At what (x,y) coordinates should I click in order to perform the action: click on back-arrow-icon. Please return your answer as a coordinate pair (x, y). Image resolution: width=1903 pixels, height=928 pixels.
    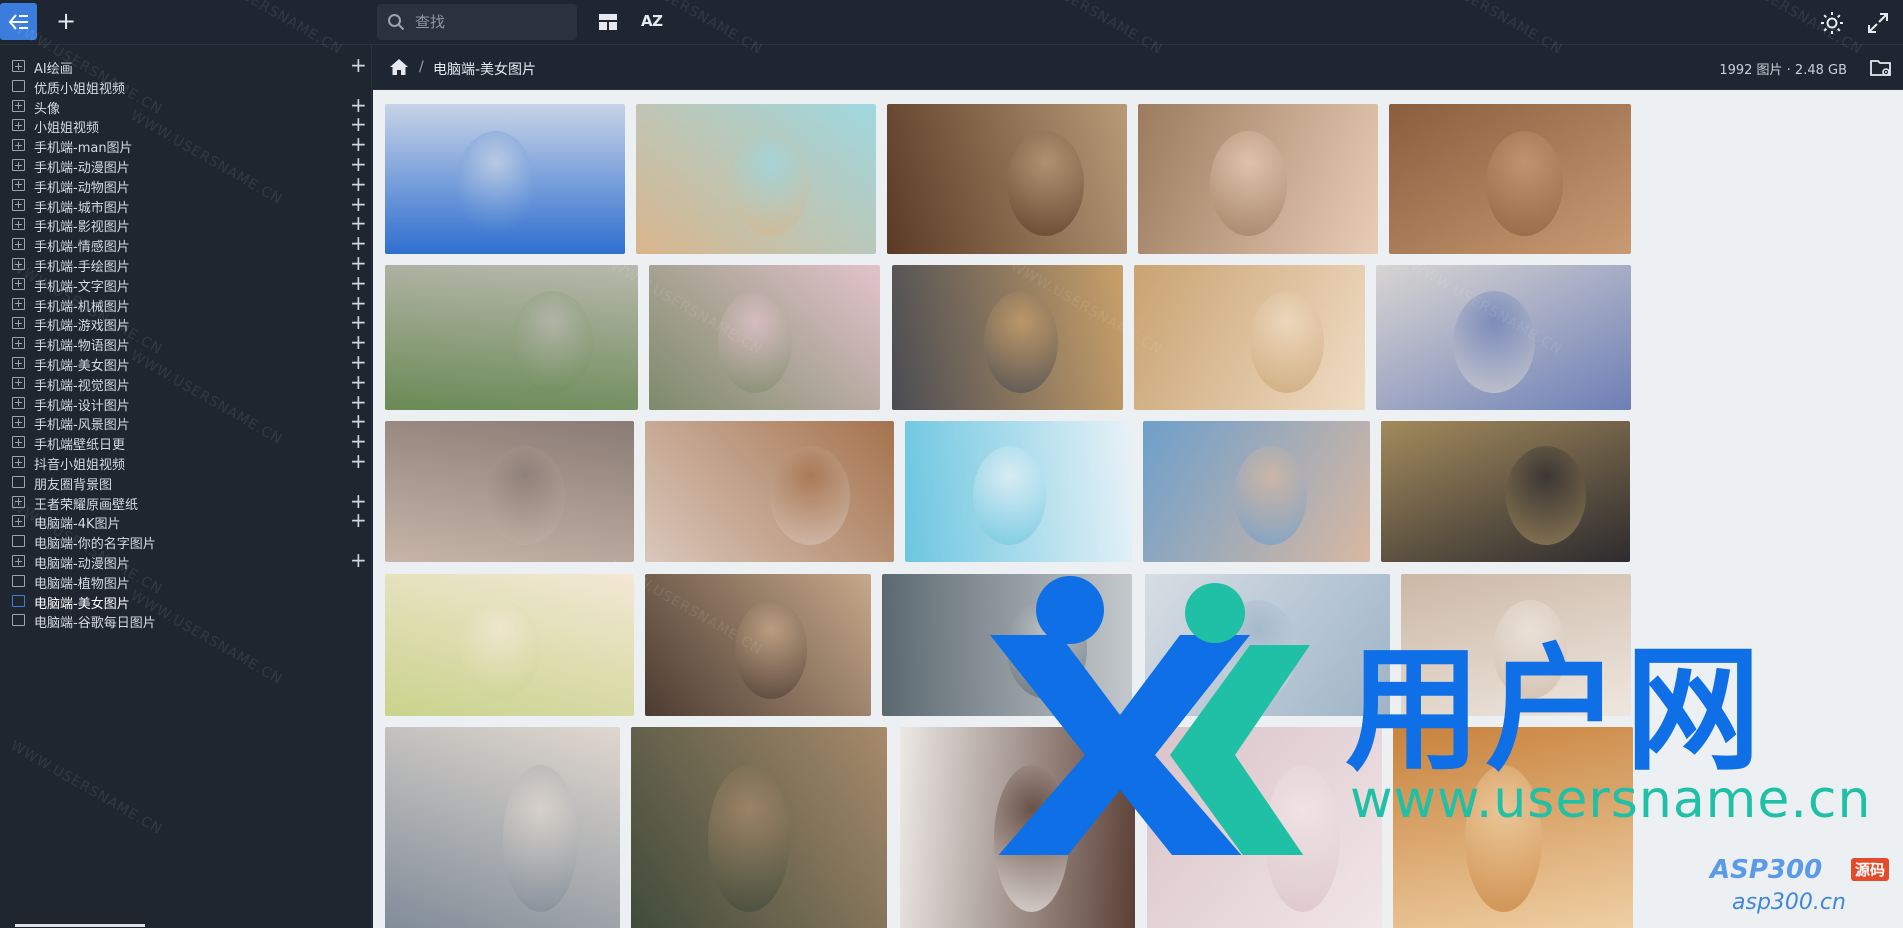
    Looking at the image, I should click on (18, 21).